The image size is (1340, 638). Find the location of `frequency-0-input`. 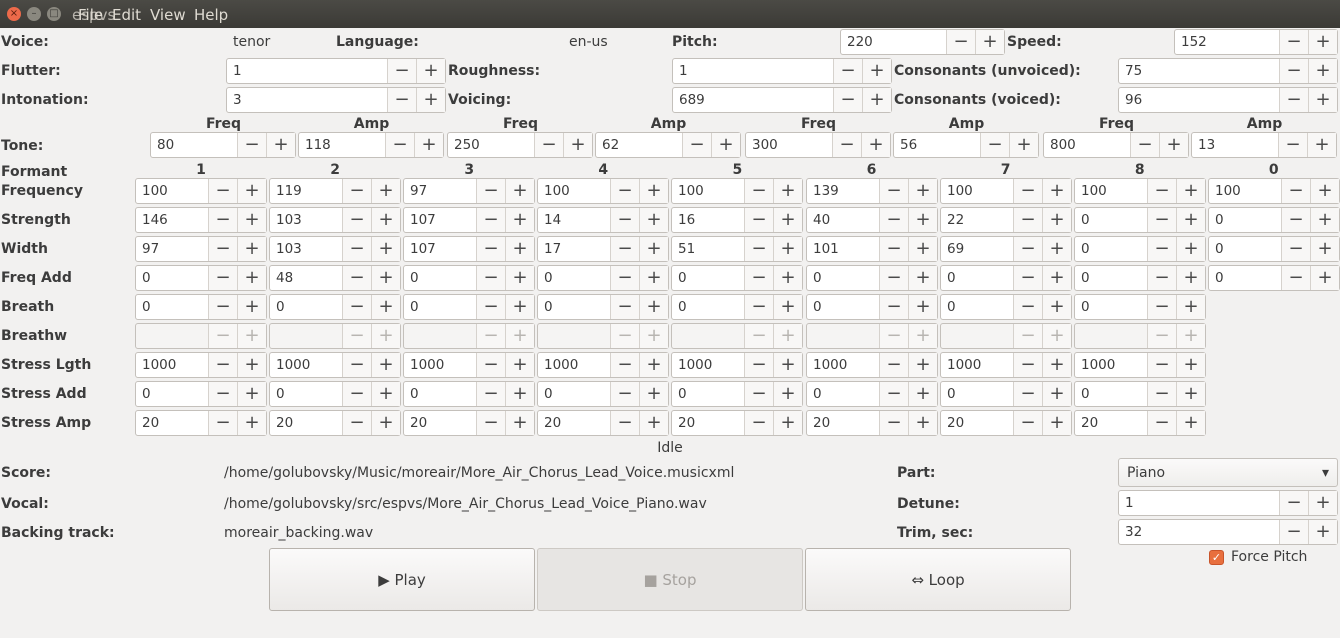

frequency-0-input is located at coordinates (1245, 191).